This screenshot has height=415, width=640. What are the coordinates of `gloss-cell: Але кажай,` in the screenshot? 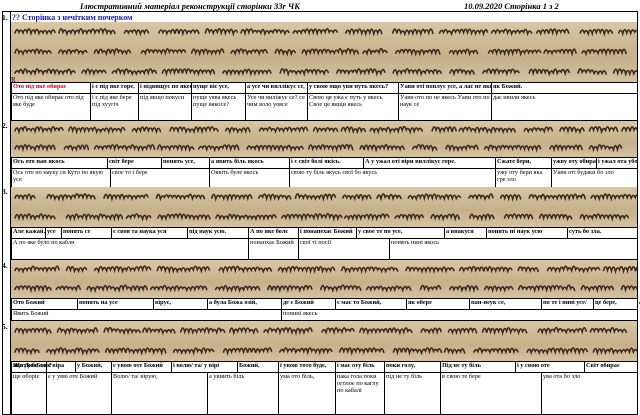 It's located at (28, 233).